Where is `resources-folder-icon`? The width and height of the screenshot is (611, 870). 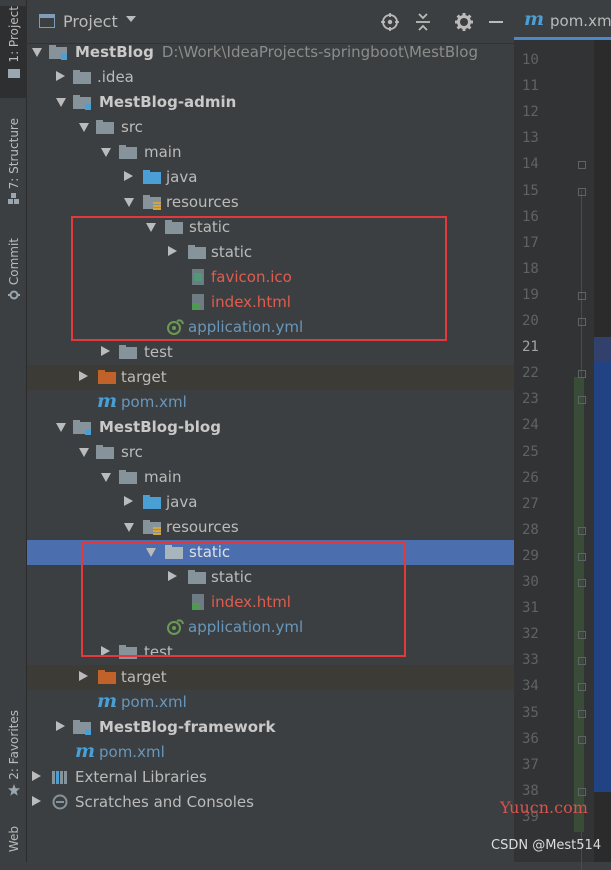 resources-folder-icon is located at coordinates (152, 202).